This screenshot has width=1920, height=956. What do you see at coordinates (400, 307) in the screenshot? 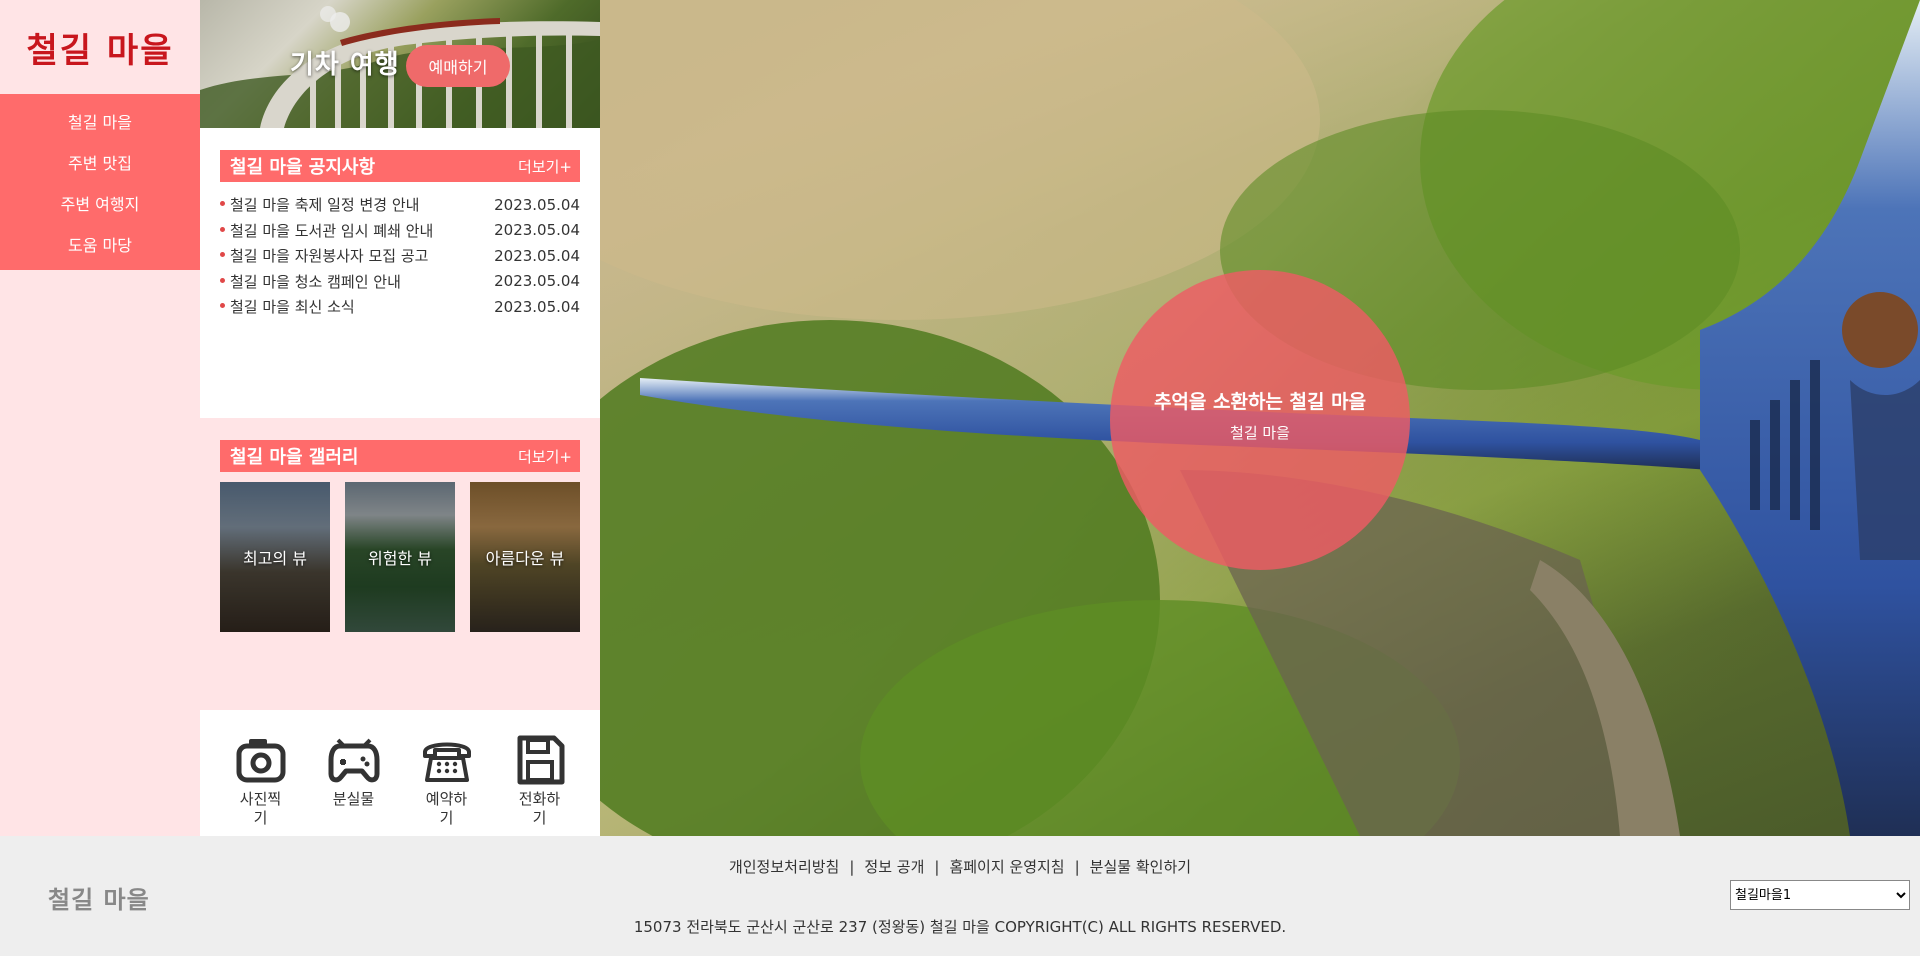
I see `list-item: 철길 마을 최신 소식 2023.05.04` at bounding box center [400, 307].